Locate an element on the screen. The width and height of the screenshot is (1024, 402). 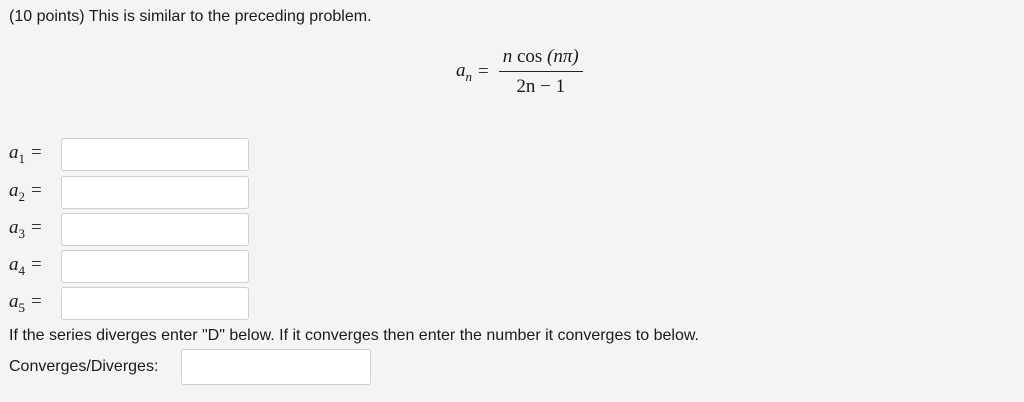
term-row-a1: a1 = is located at coordinates (129, 154).